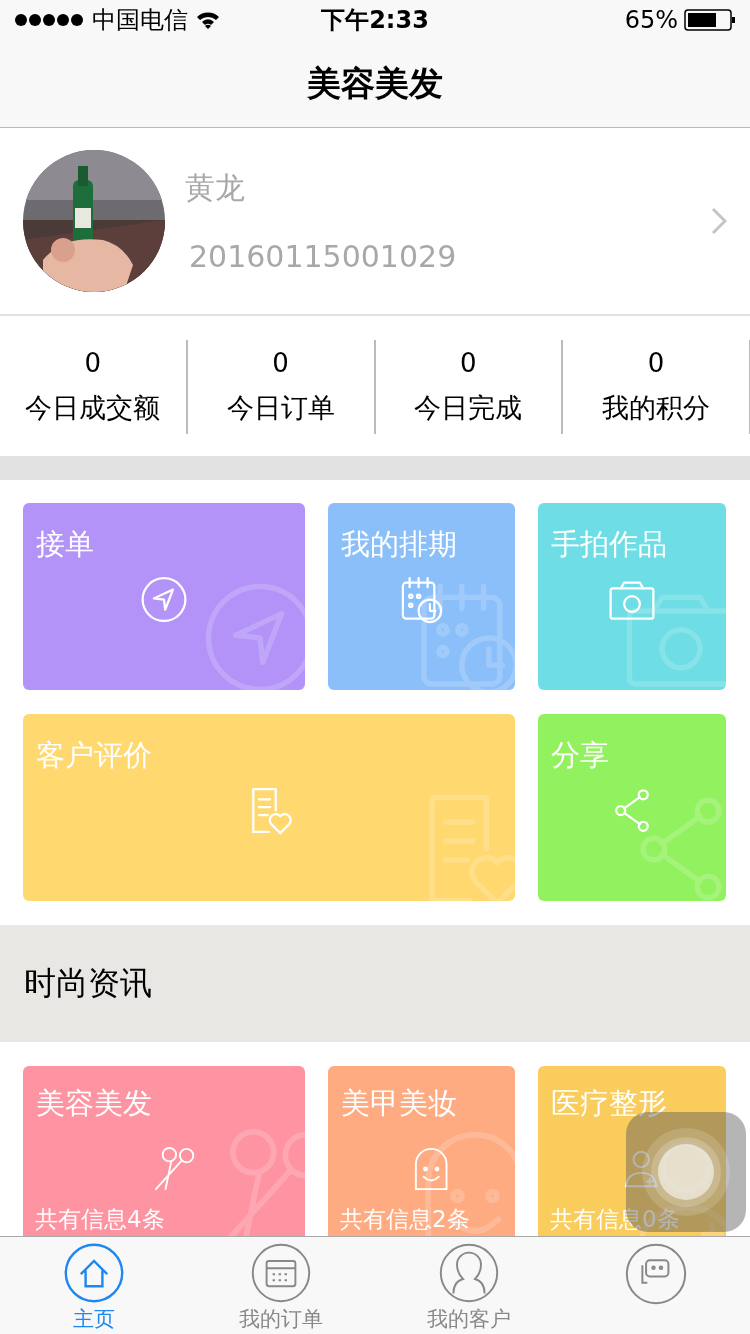  What do you see at coordinates (215, 188) in the screenshot?
I see `user-name: 黄龙` at bounding box center [215, 188].